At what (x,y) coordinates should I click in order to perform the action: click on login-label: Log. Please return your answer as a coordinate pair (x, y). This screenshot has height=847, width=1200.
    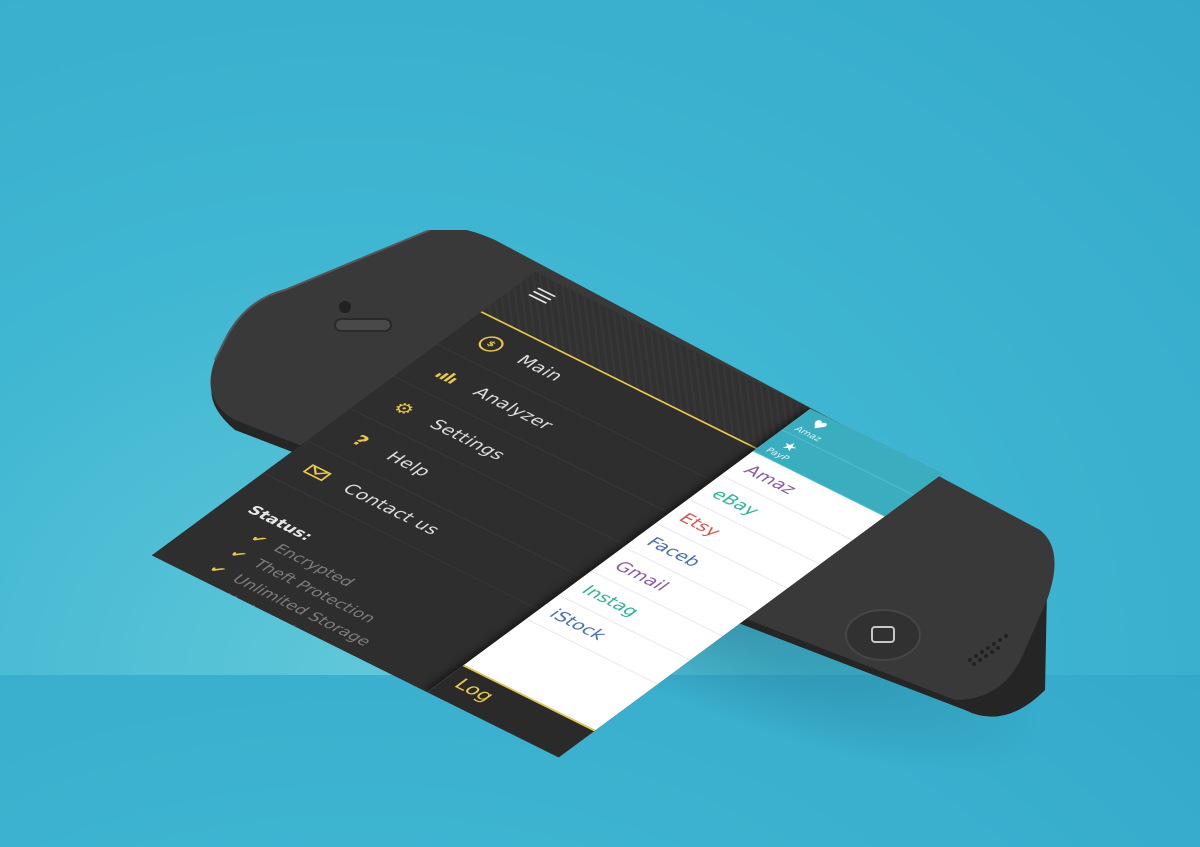
    Looking at the image, I should click on (474, 690).